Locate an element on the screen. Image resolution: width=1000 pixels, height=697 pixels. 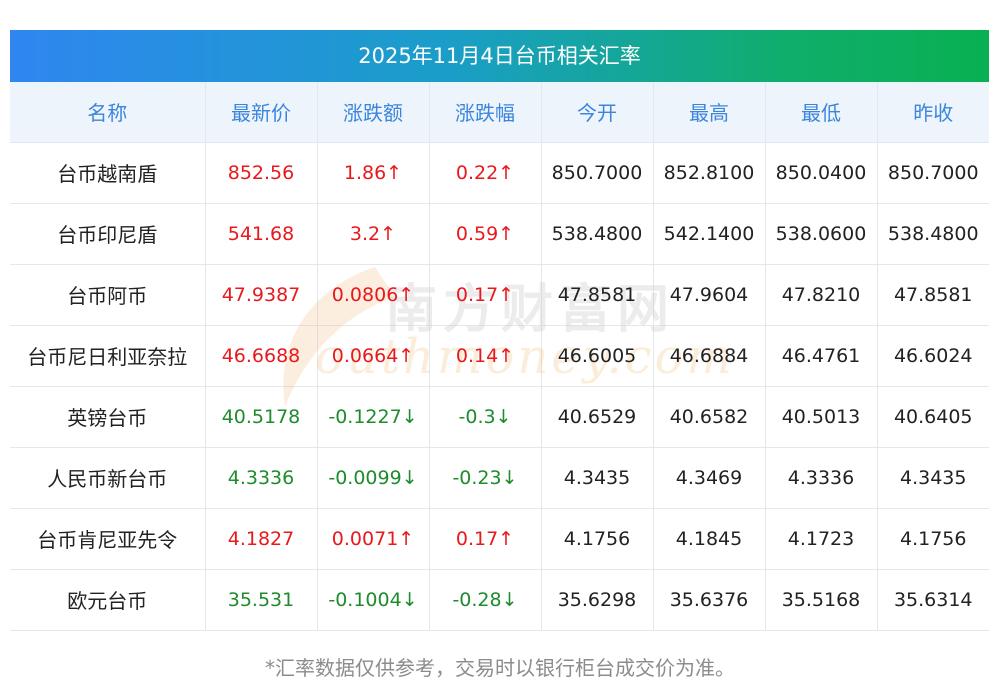
cell-name: 台币尼日利亚奈拉 is located at coordinates (108, 356).